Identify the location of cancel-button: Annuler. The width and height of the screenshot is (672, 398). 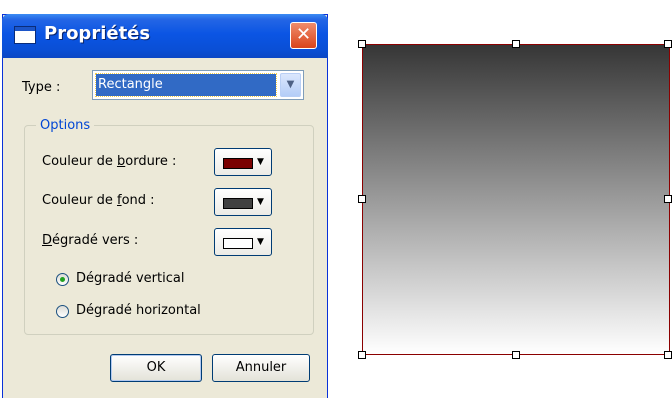
(261, 368).